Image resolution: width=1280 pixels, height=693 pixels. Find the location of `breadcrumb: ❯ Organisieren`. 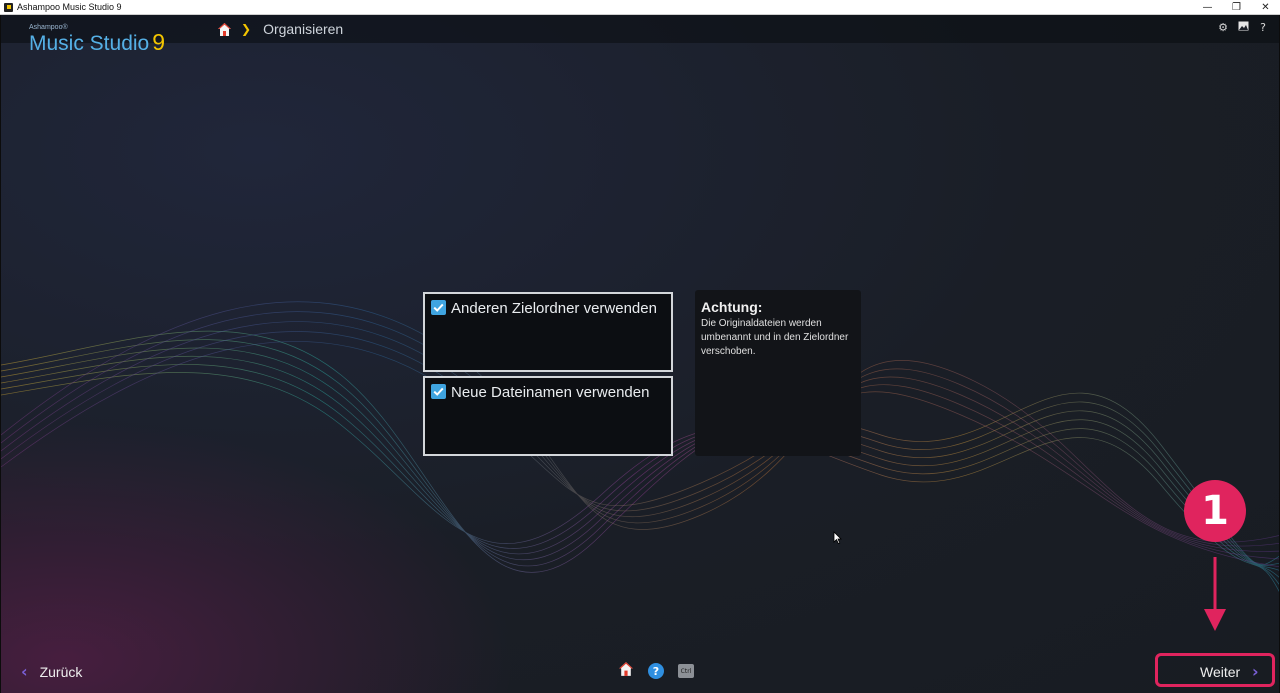

breadcrumb: ❯ Organisieren is located at coordinates (280, 29).